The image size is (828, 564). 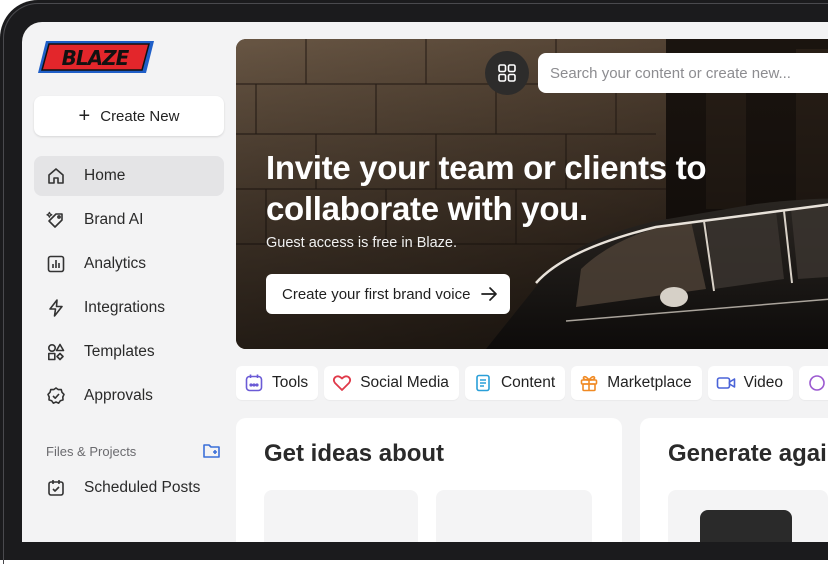 I want to click on cta-label: Create your first brand voice, so click(x=376, y=294).